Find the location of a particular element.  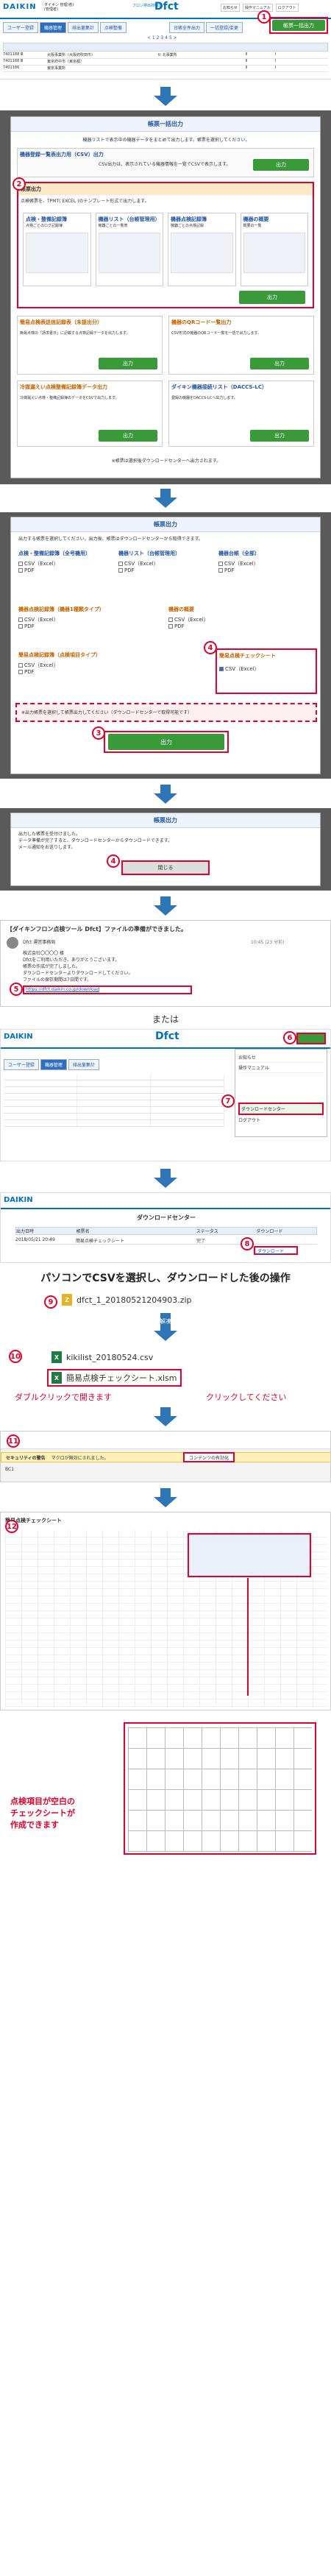

bulk-register-button: 一括登録/変更 is located at coordinates (224, 27).